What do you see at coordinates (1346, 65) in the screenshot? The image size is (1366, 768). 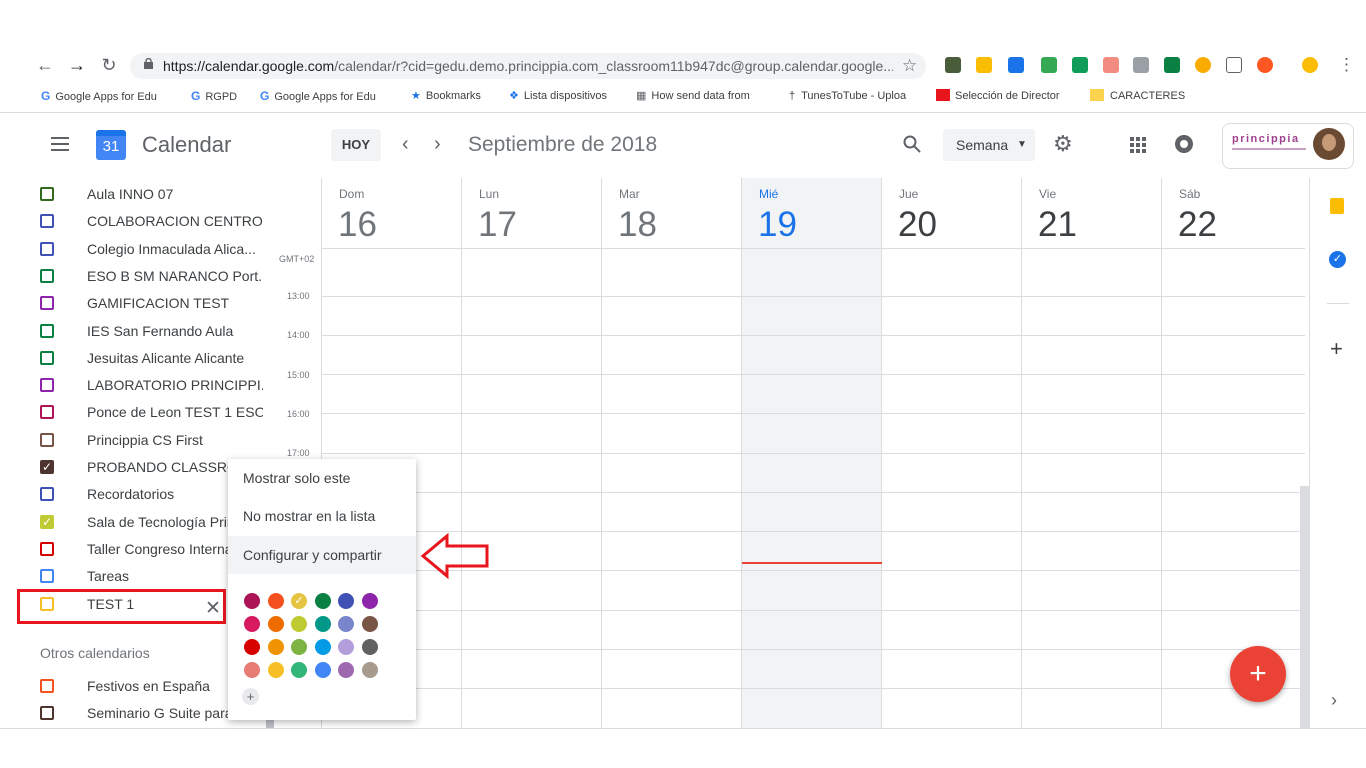 I see `chrome-menu-icon: ⋮` at bounding box center [1346, 65].